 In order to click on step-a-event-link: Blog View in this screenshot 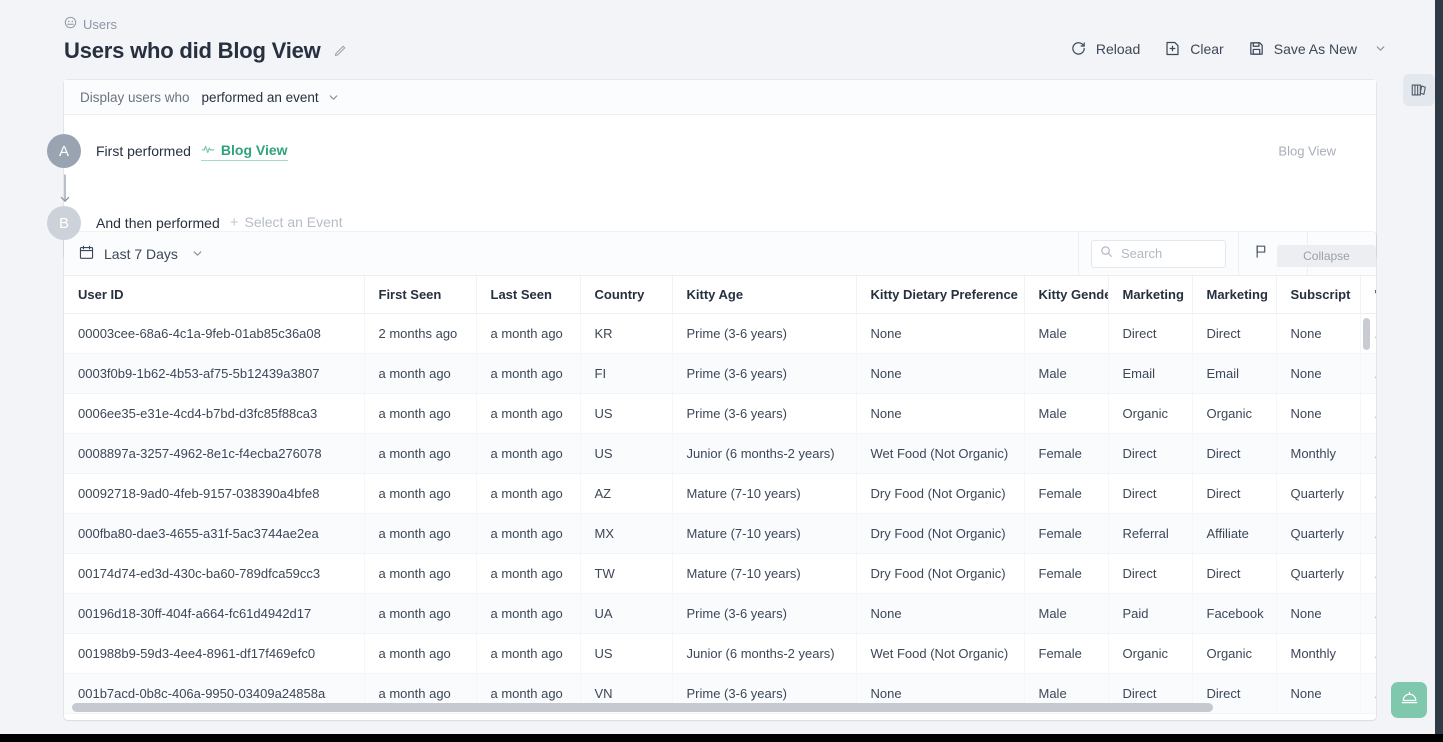, I will do `click(244, 151)`.